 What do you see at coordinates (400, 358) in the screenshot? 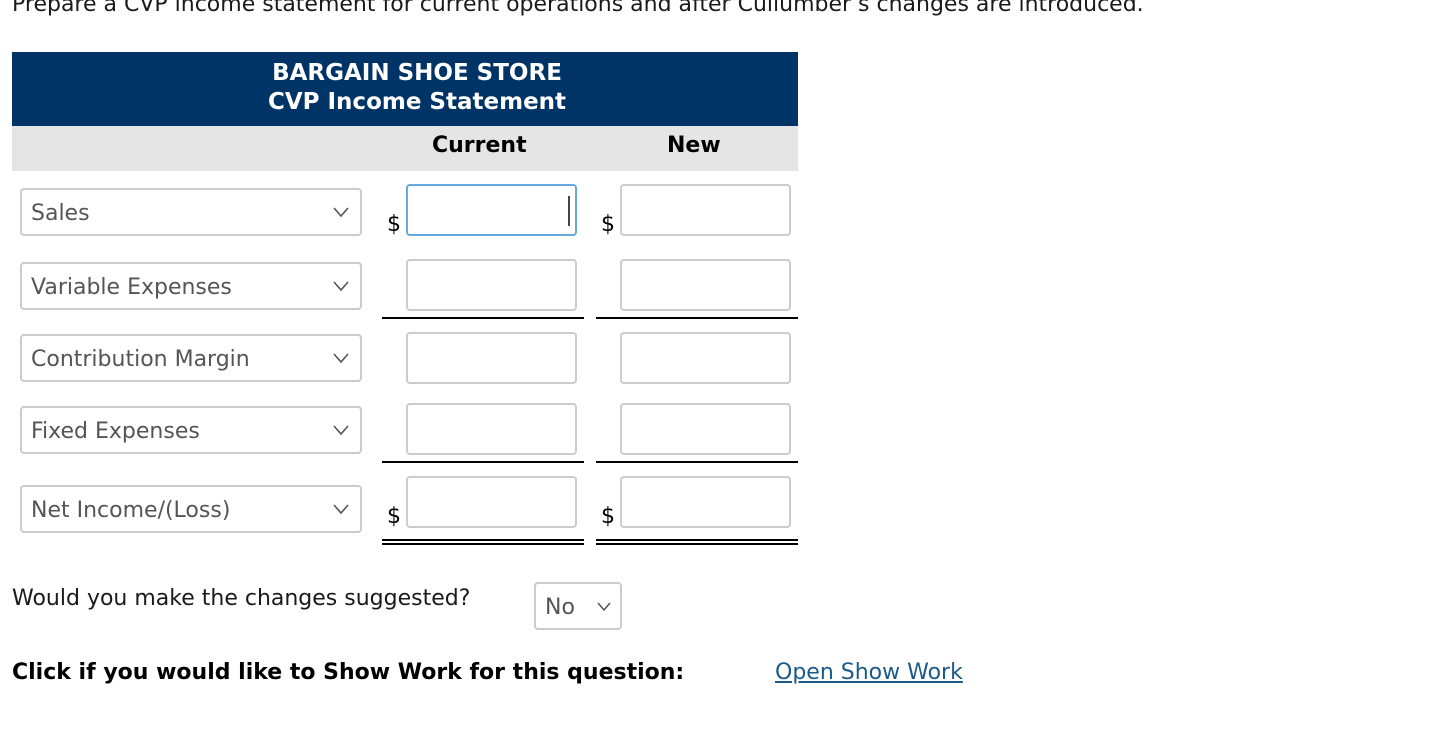
I see `statement-row-contribution-margin: Contribution Margin` at bounding box center [400, 358].